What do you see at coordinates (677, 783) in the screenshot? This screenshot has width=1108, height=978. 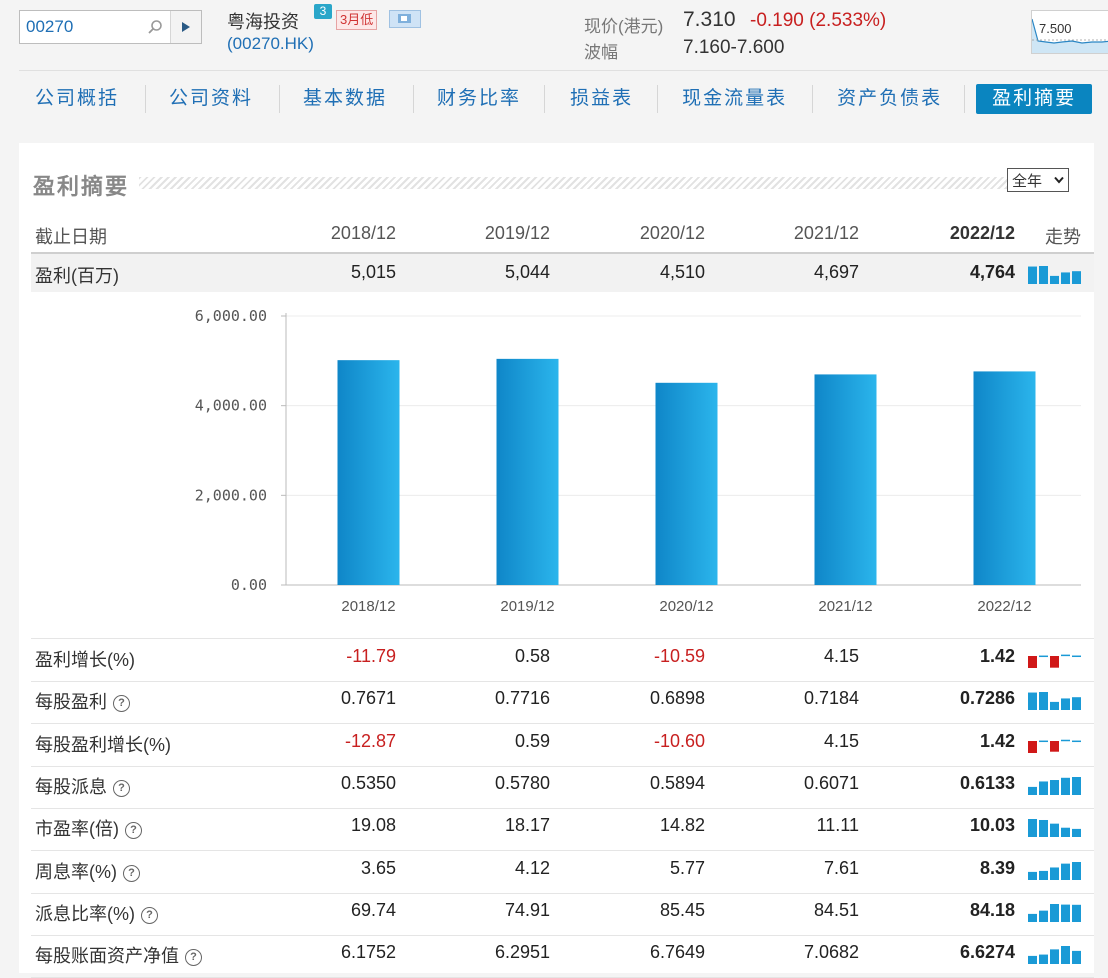 I see `table-cell: 0.5894` at bounding box center [677, 783].